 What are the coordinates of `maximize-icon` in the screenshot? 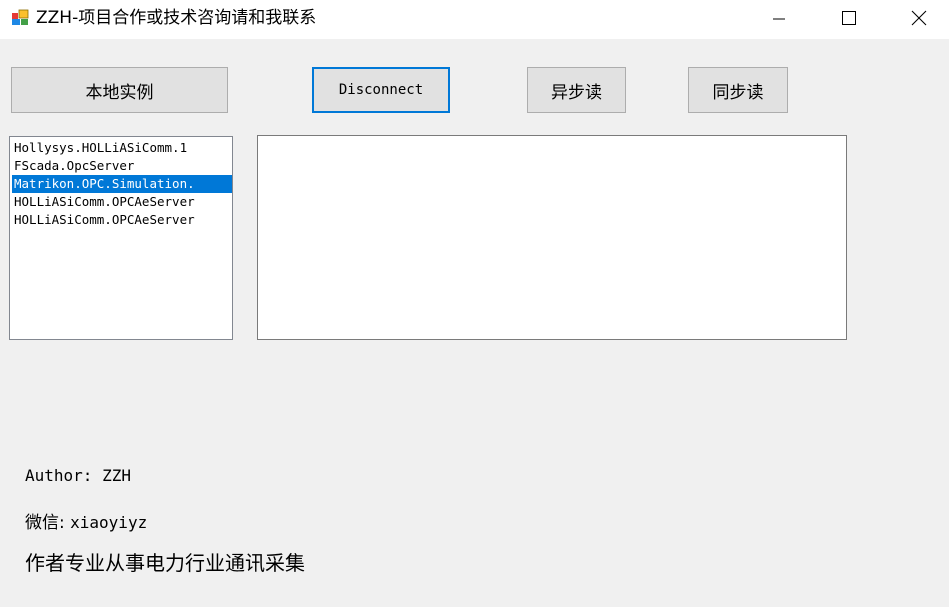 It's located at (849, 18).